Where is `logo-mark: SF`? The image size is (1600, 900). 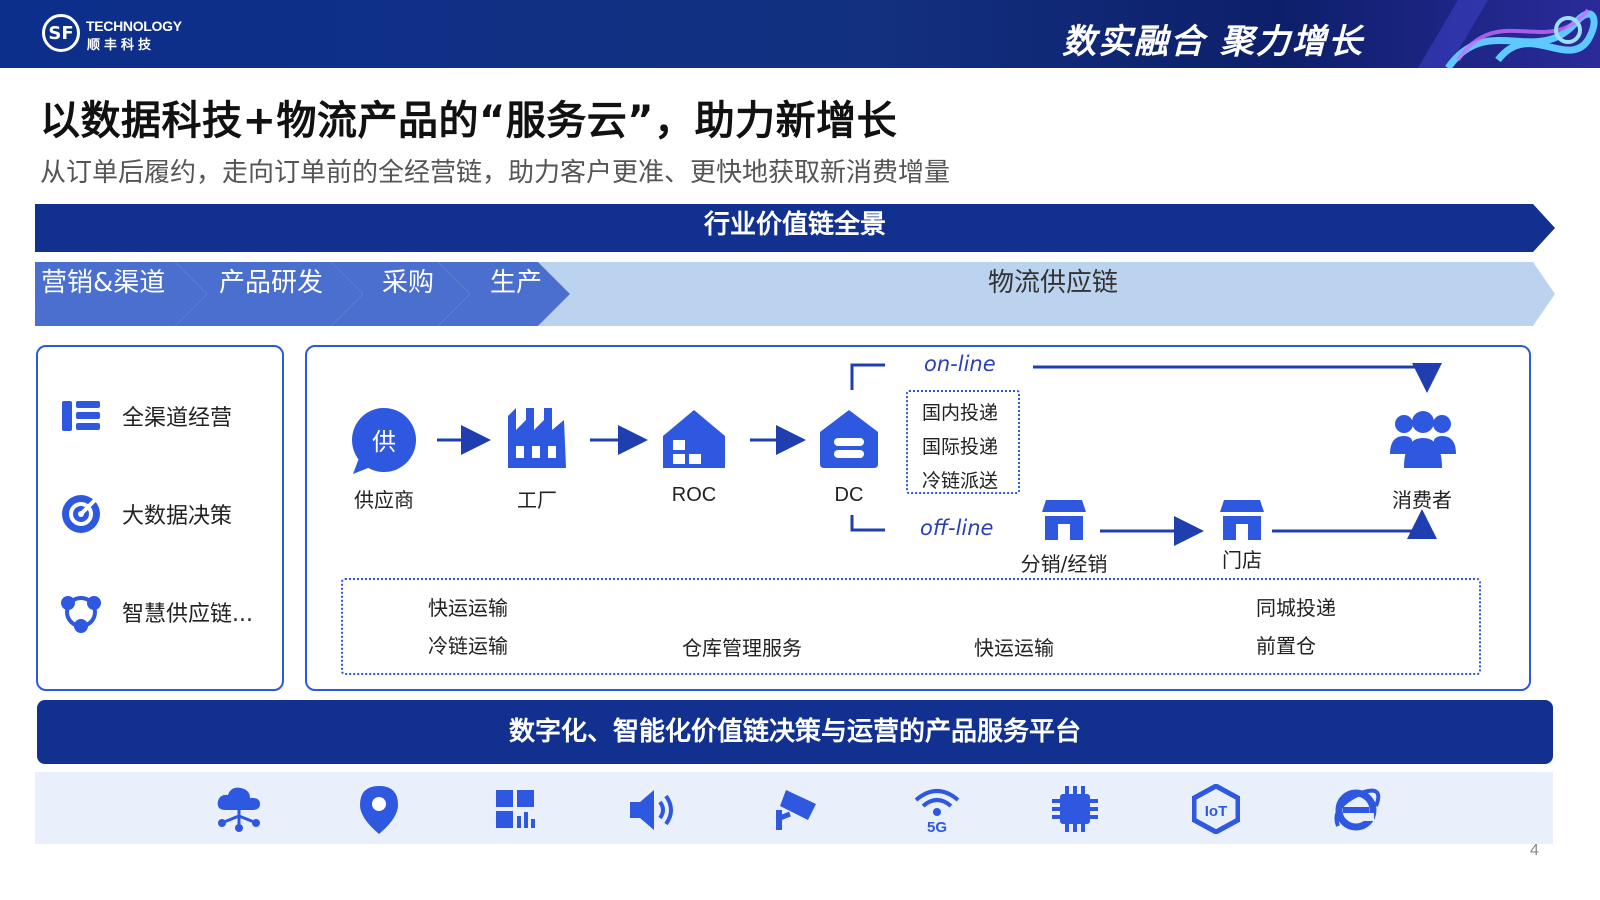
logo-mark: SF is located at coordinates (61, 33).